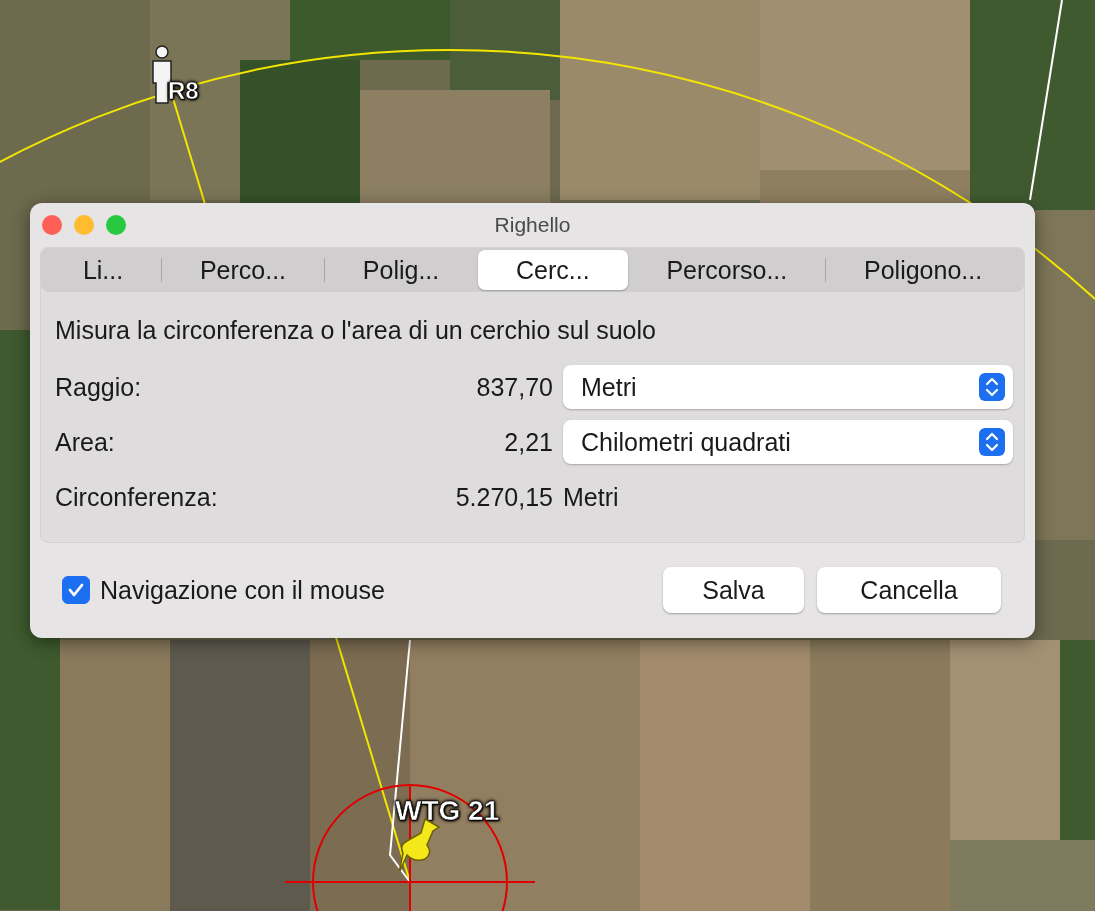 This screenshot has width=1095, height=911. Describe the element at coordinates (788, 442) in the screenshot. I see `unit-dropdown: Chilometri quadrati` at that location.